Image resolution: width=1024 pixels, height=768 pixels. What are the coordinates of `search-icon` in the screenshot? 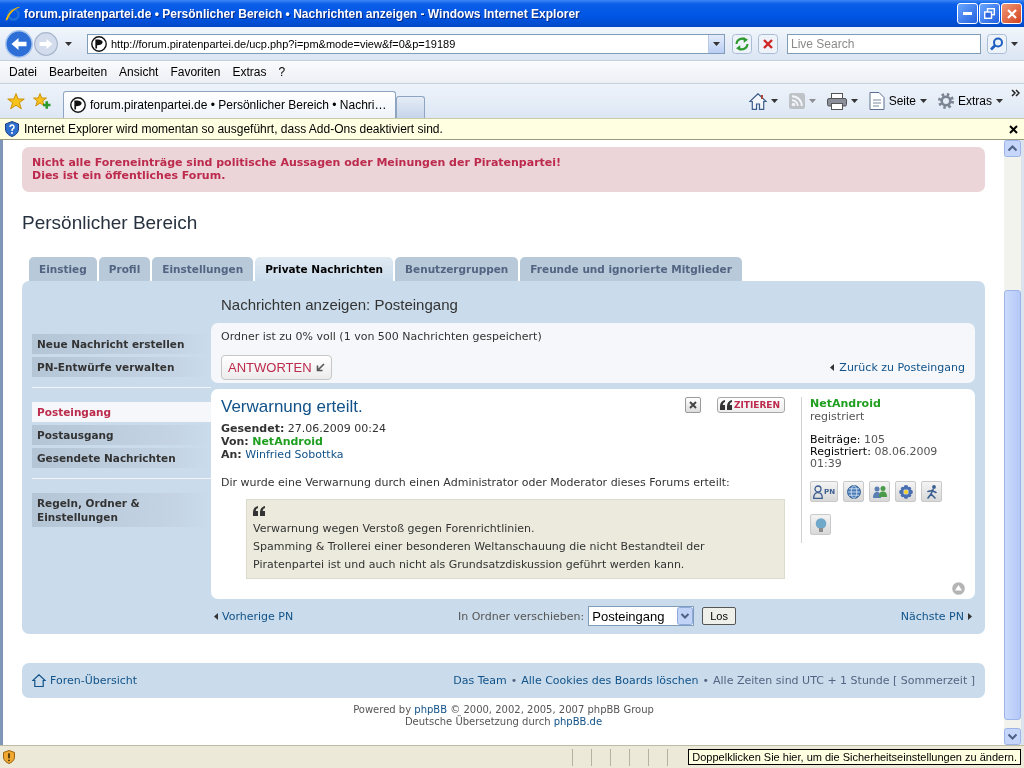 It's located at (997, 43).